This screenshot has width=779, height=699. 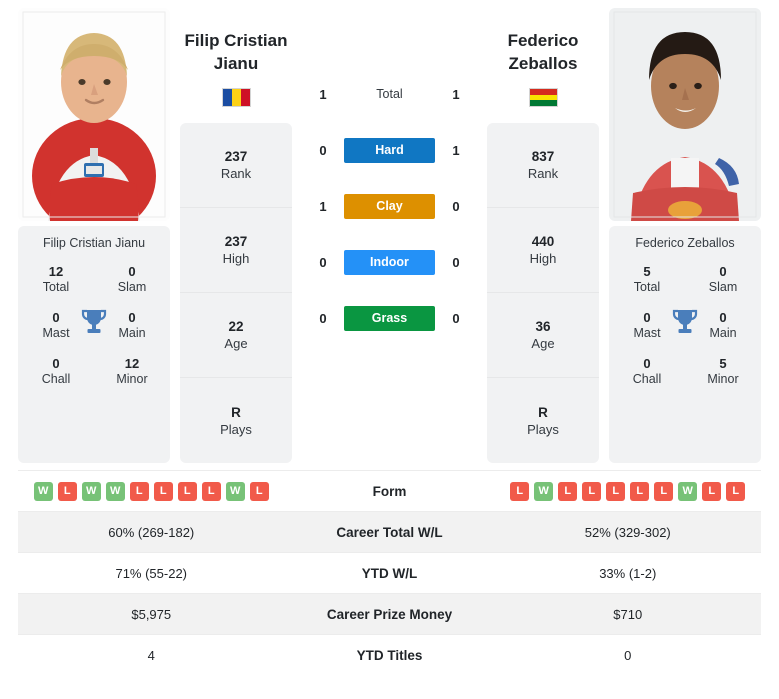 What do you see at coordinates (236, 173) in the screenshot?
I see `left-rank-label: Rank` at bounding box center [236, 173].